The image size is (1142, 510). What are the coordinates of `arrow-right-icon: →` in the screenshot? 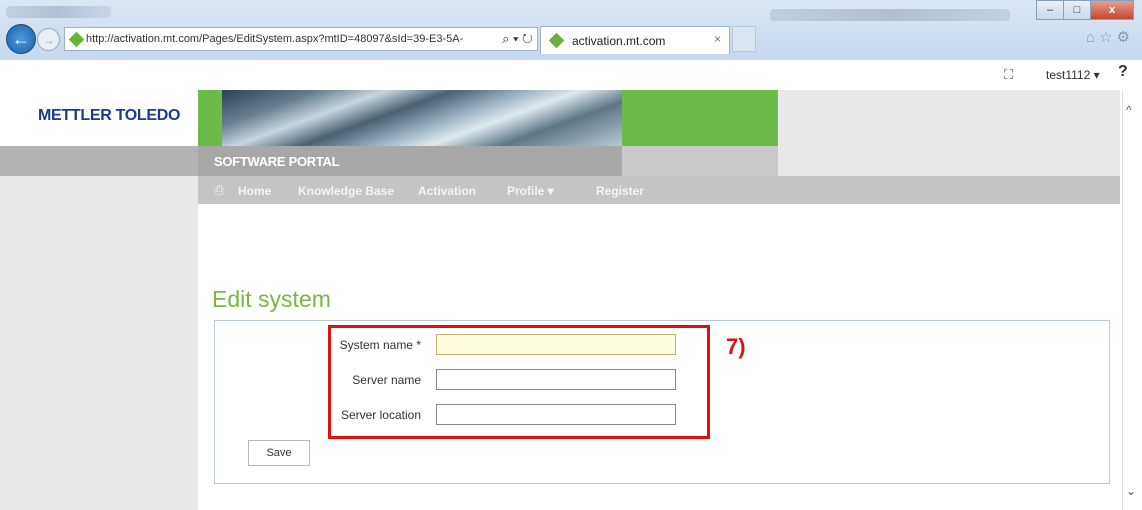 It's located at (48, 39).